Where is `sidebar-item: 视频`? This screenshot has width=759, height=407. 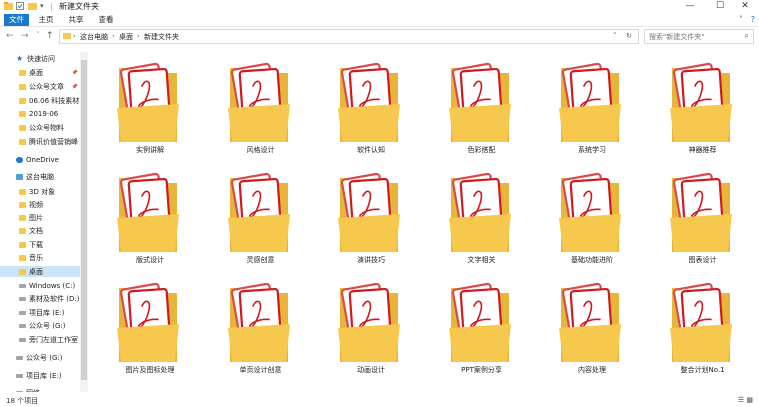
sidebar-item: 视频 is located at coordinates (44, 204).